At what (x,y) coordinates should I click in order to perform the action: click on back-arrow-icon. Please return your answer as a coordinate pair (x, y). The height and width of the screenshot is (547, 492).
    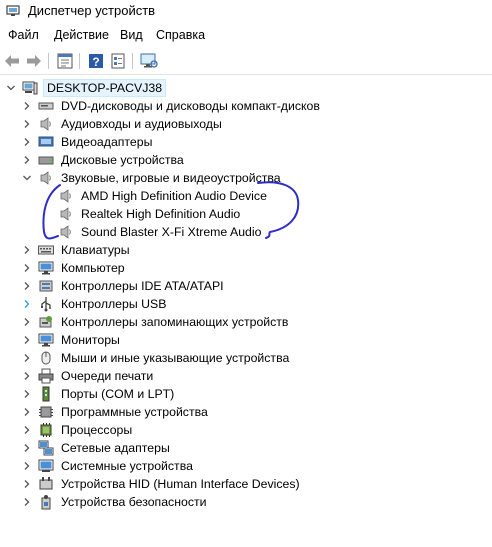
    Looking at the image, I should click on (12, 61).